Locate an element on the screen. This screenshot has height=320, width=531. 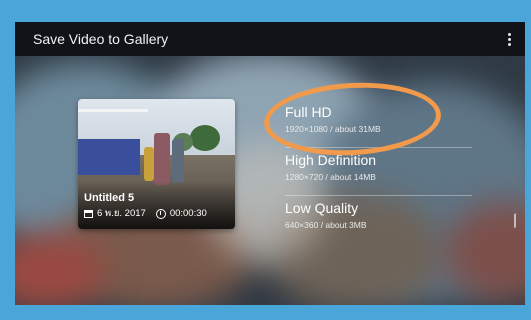
video-title: Untitled 5 is located at coordinates (109, 198).